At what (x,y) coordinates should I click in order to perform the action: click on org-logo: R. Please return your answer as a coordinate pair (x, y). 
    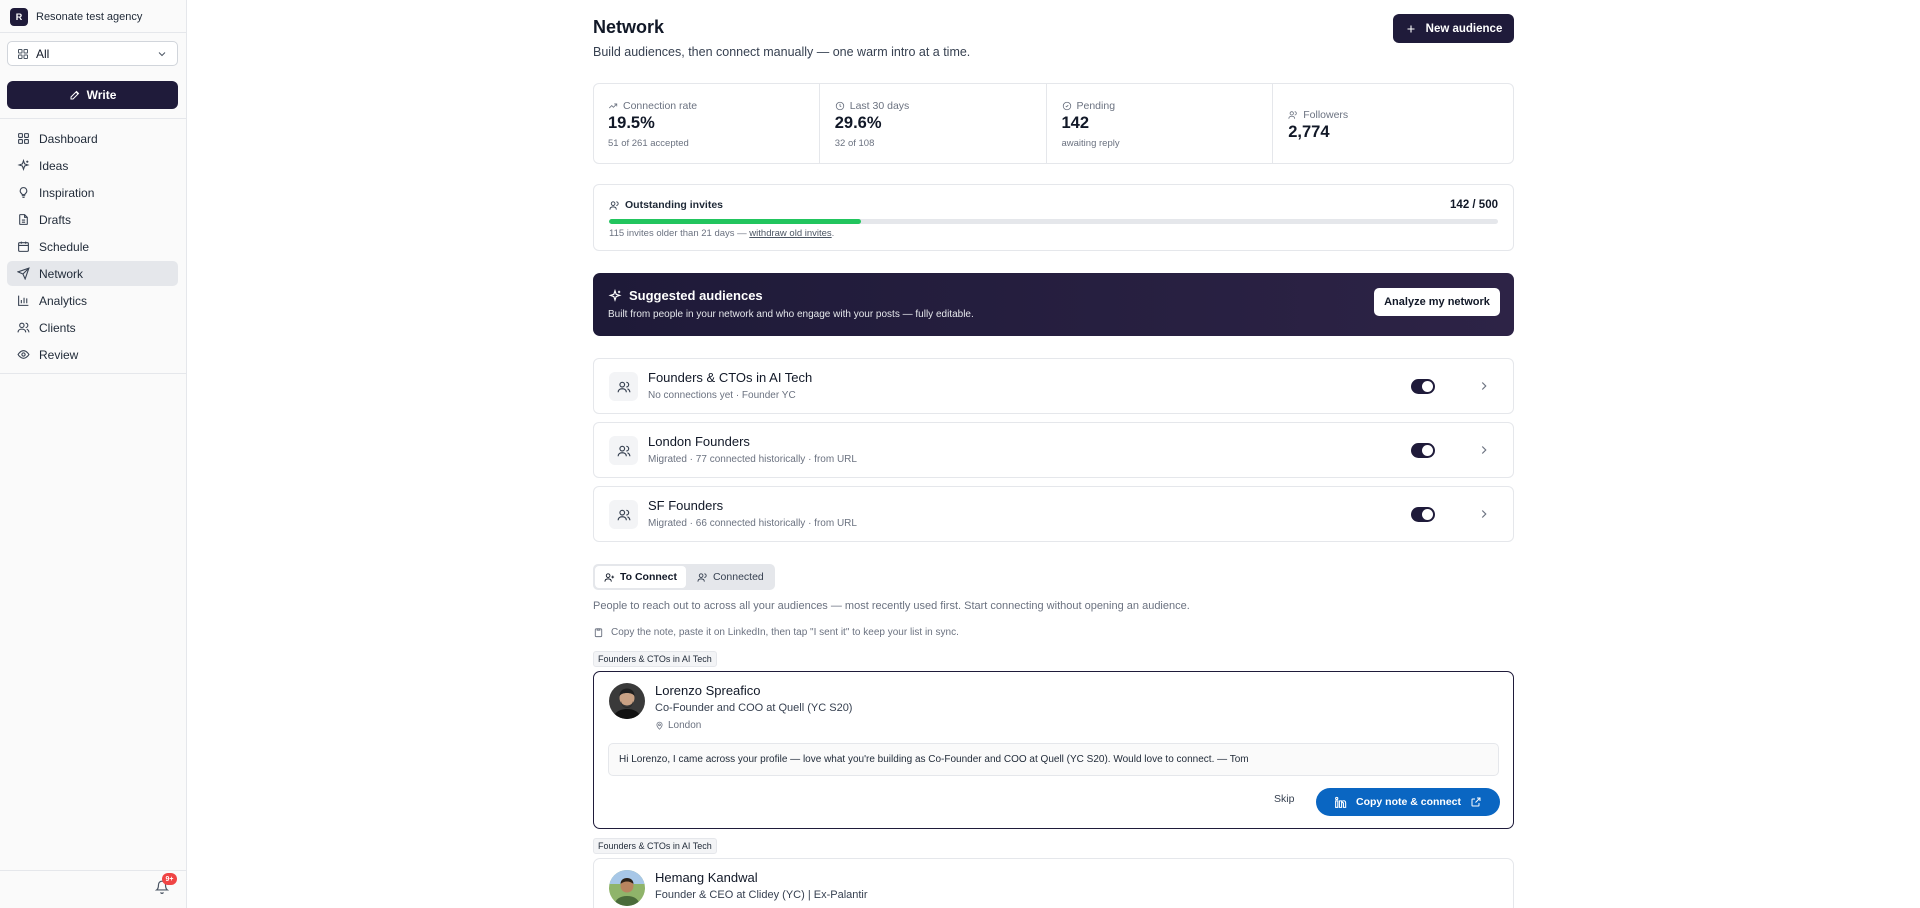
    Looking at the image, I should click on (19, 17).